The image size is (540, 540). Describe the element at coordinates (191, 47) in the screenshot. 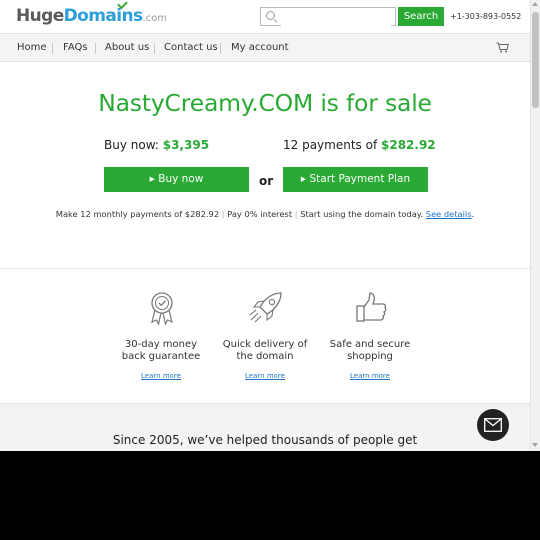

I see `nav-item-contact-us: Contact us` at that location.